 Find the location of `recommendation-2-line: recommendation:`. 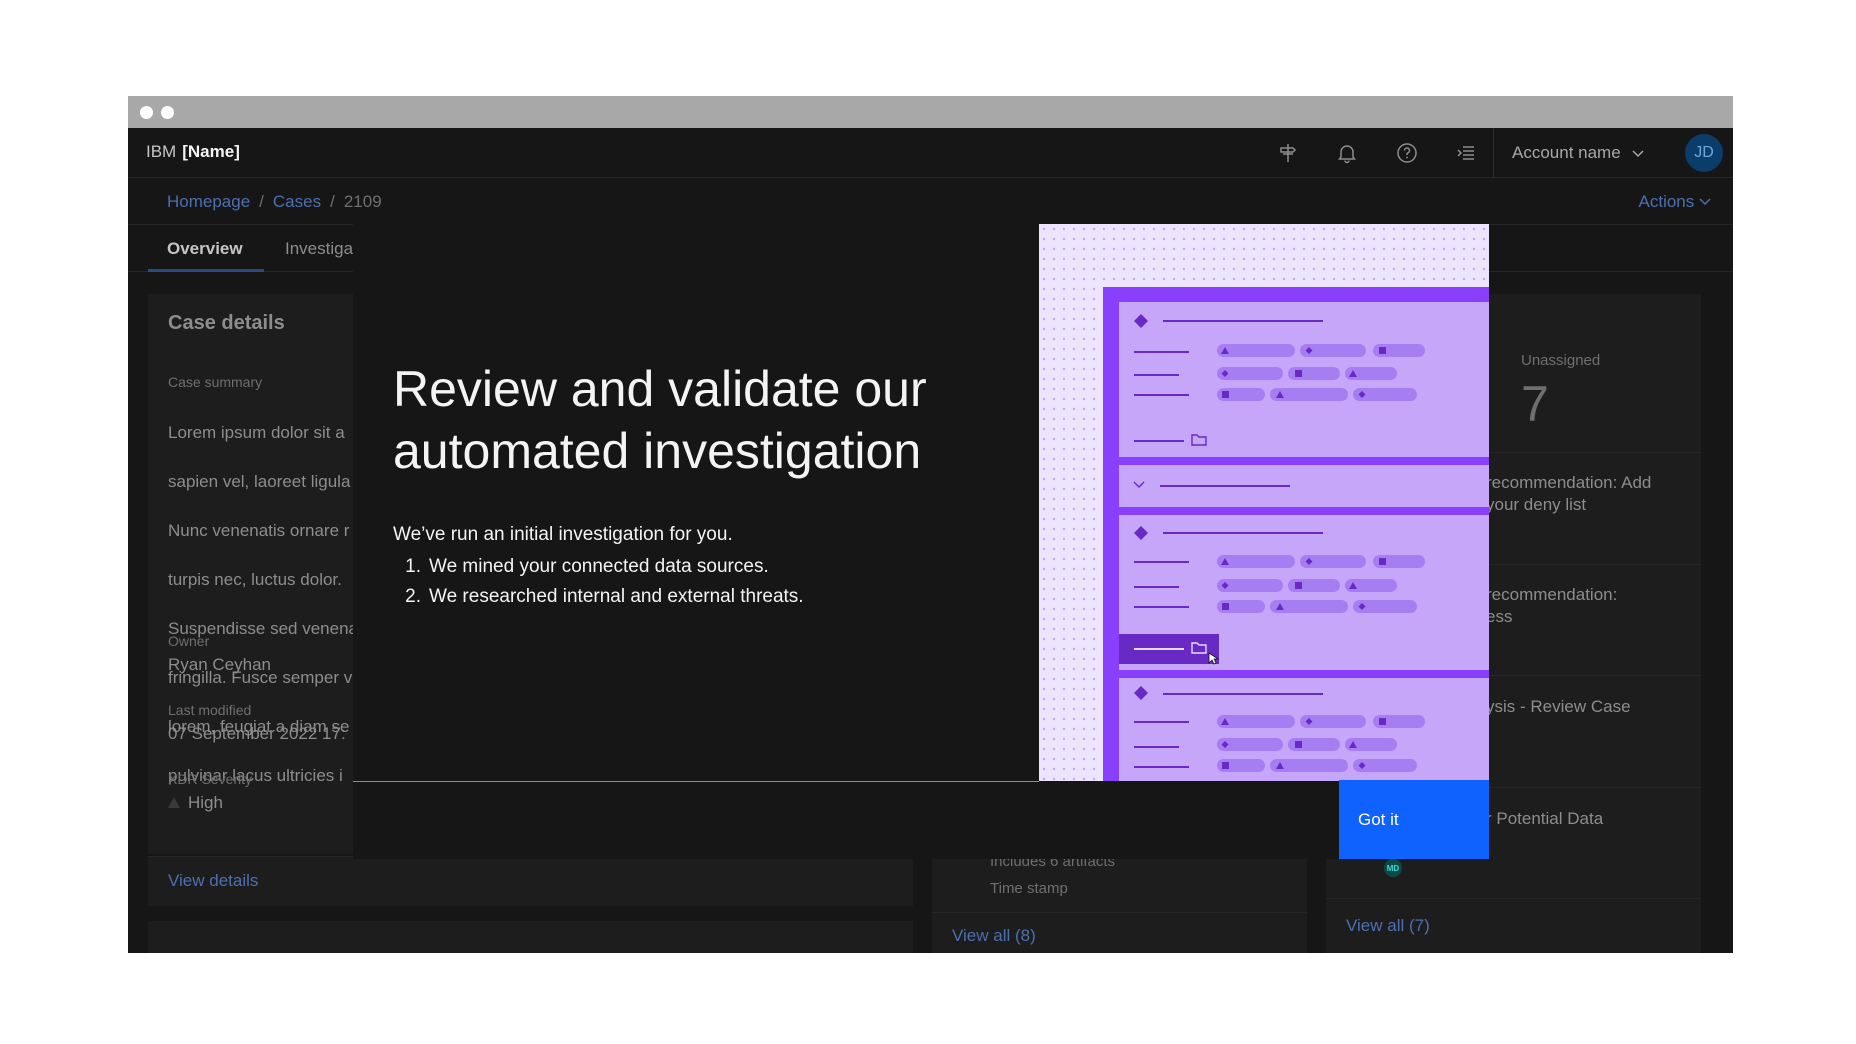

recommendation-2-line: recommendation: is located at coordinates (1552, 594).